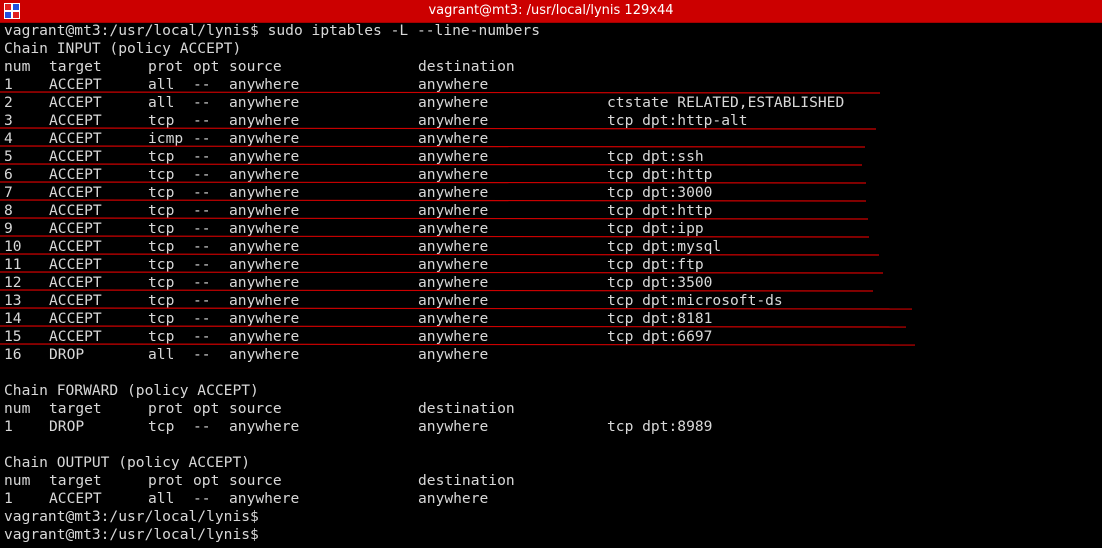 The height and width of the screenshot is (548, 1102). I want to click on rule-num: 13, so click(13, 300).